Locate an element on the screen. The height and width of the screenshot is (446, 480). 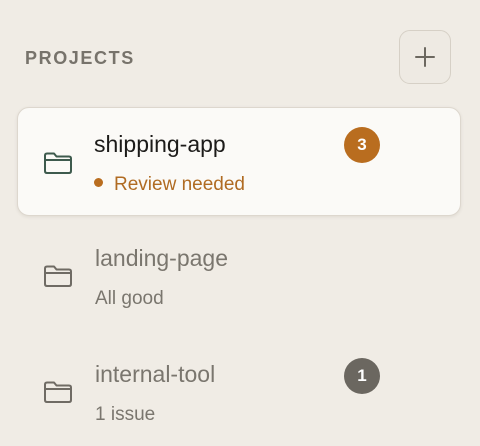
project-name: internal-tool is located at coordinates (155, 374).